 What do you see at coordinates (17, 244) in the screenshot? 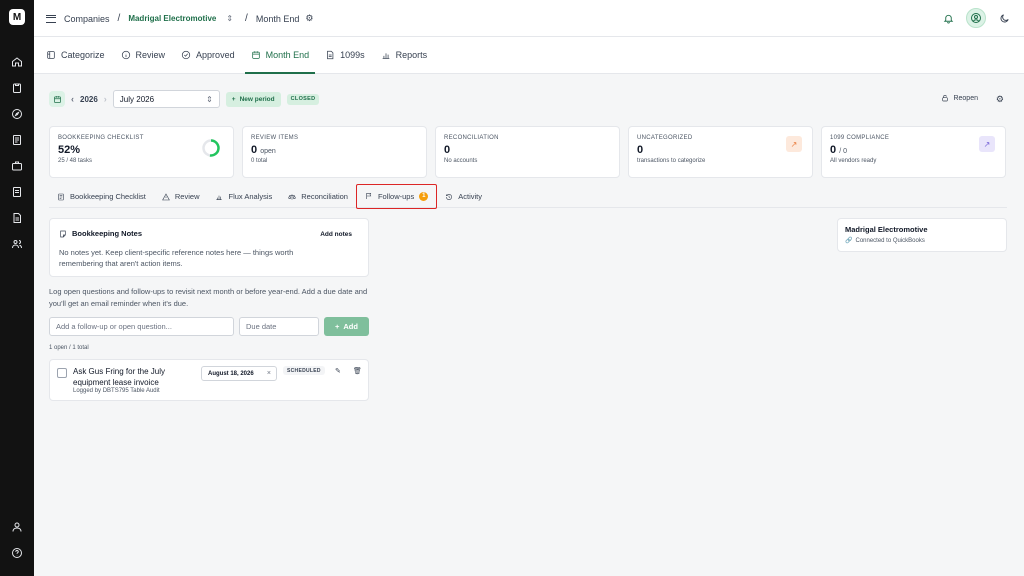
I see `users-icon` at bounding box center [17, 244].